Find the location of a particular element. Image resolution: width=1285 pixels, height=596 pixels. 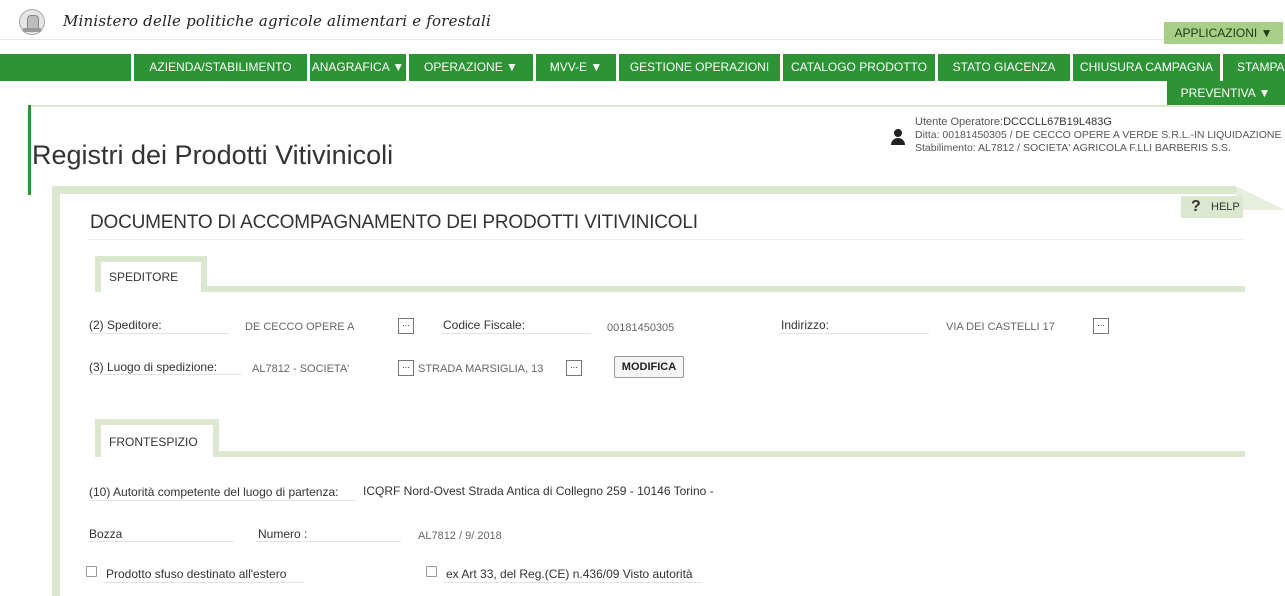

header-divider is located at coordinates (656, 106).